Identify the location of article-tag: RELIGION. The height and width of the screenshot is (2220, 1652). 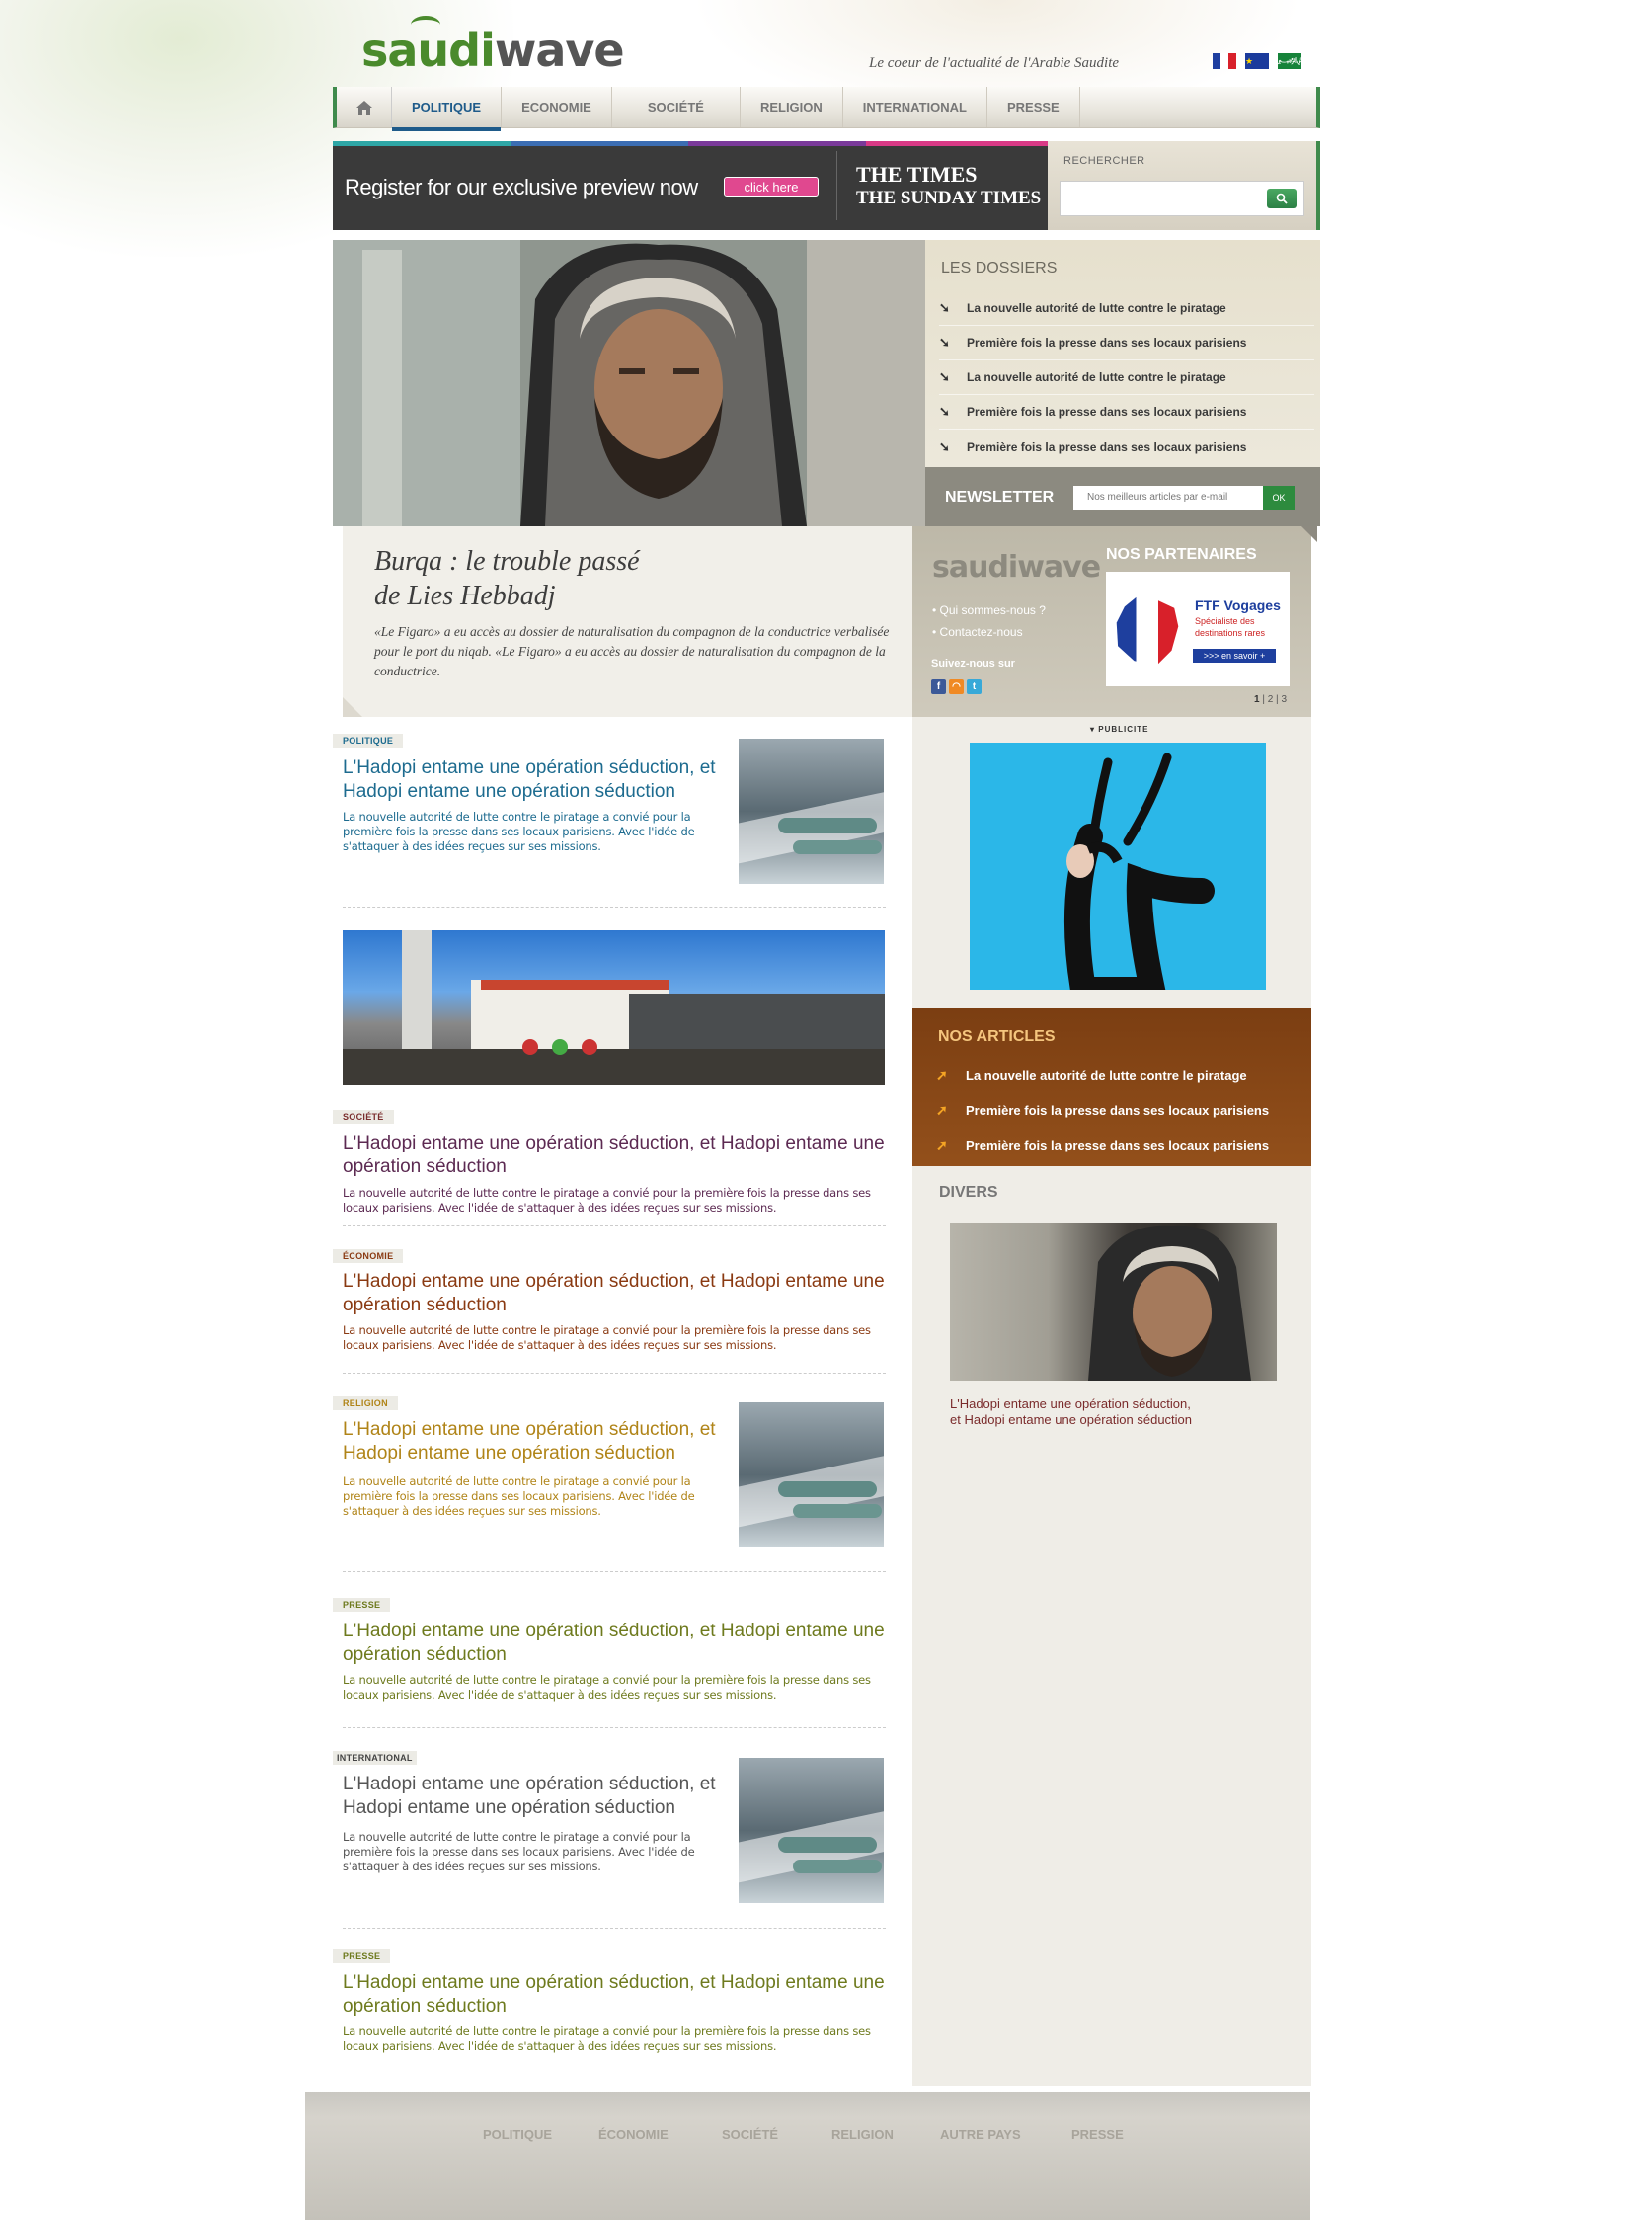
(365, 1403).